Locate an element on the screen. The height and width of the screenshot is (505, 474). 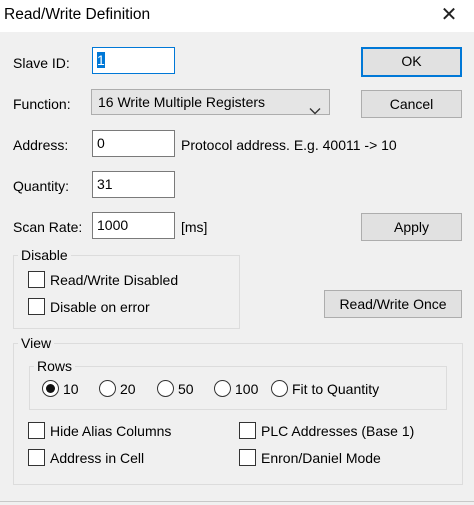
disable-on-error-label: Disable on error is located at coordinates (100, 307).